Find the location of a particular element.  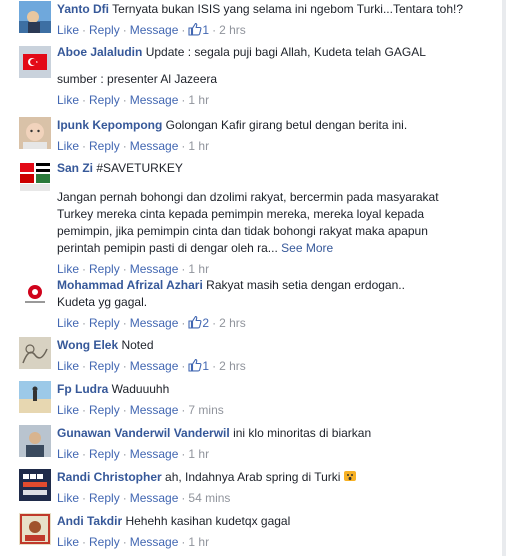

comment-text: Waduuuhh is located at coordinates (140, 389).